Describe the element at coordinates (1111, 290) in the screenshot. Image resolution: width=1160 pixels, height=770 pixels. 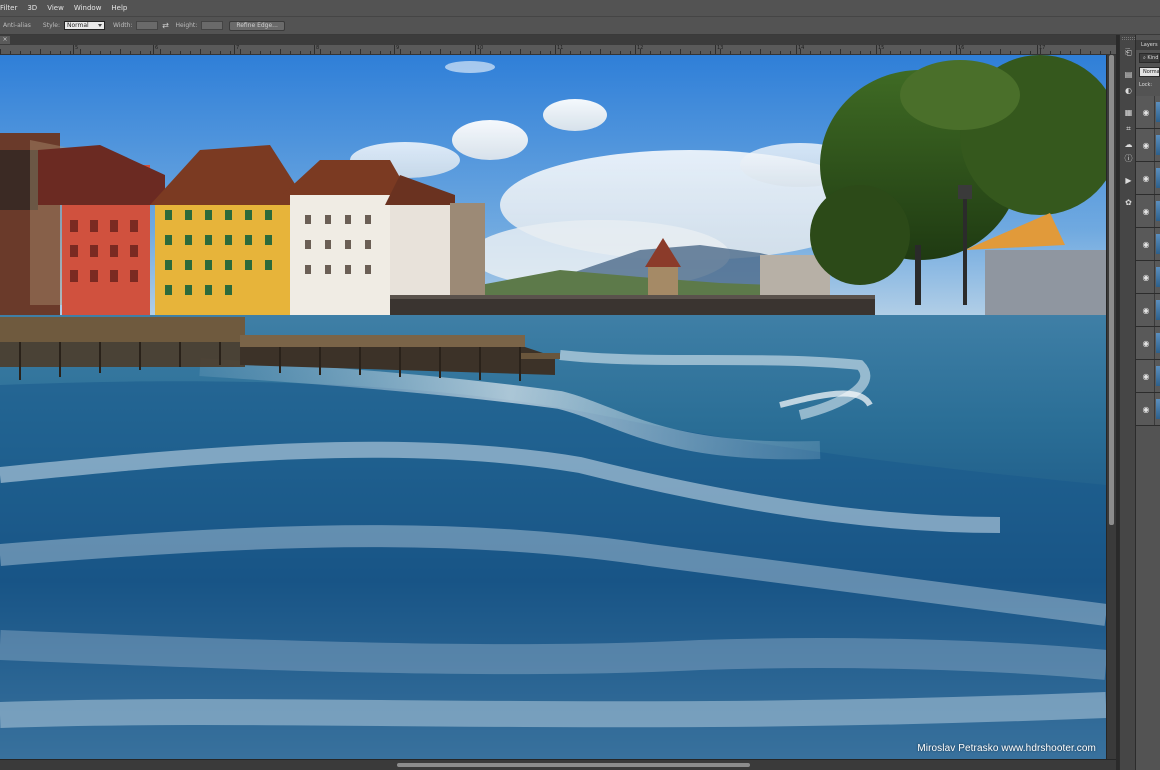
I see `vertical-scroll-thumb` at that location.